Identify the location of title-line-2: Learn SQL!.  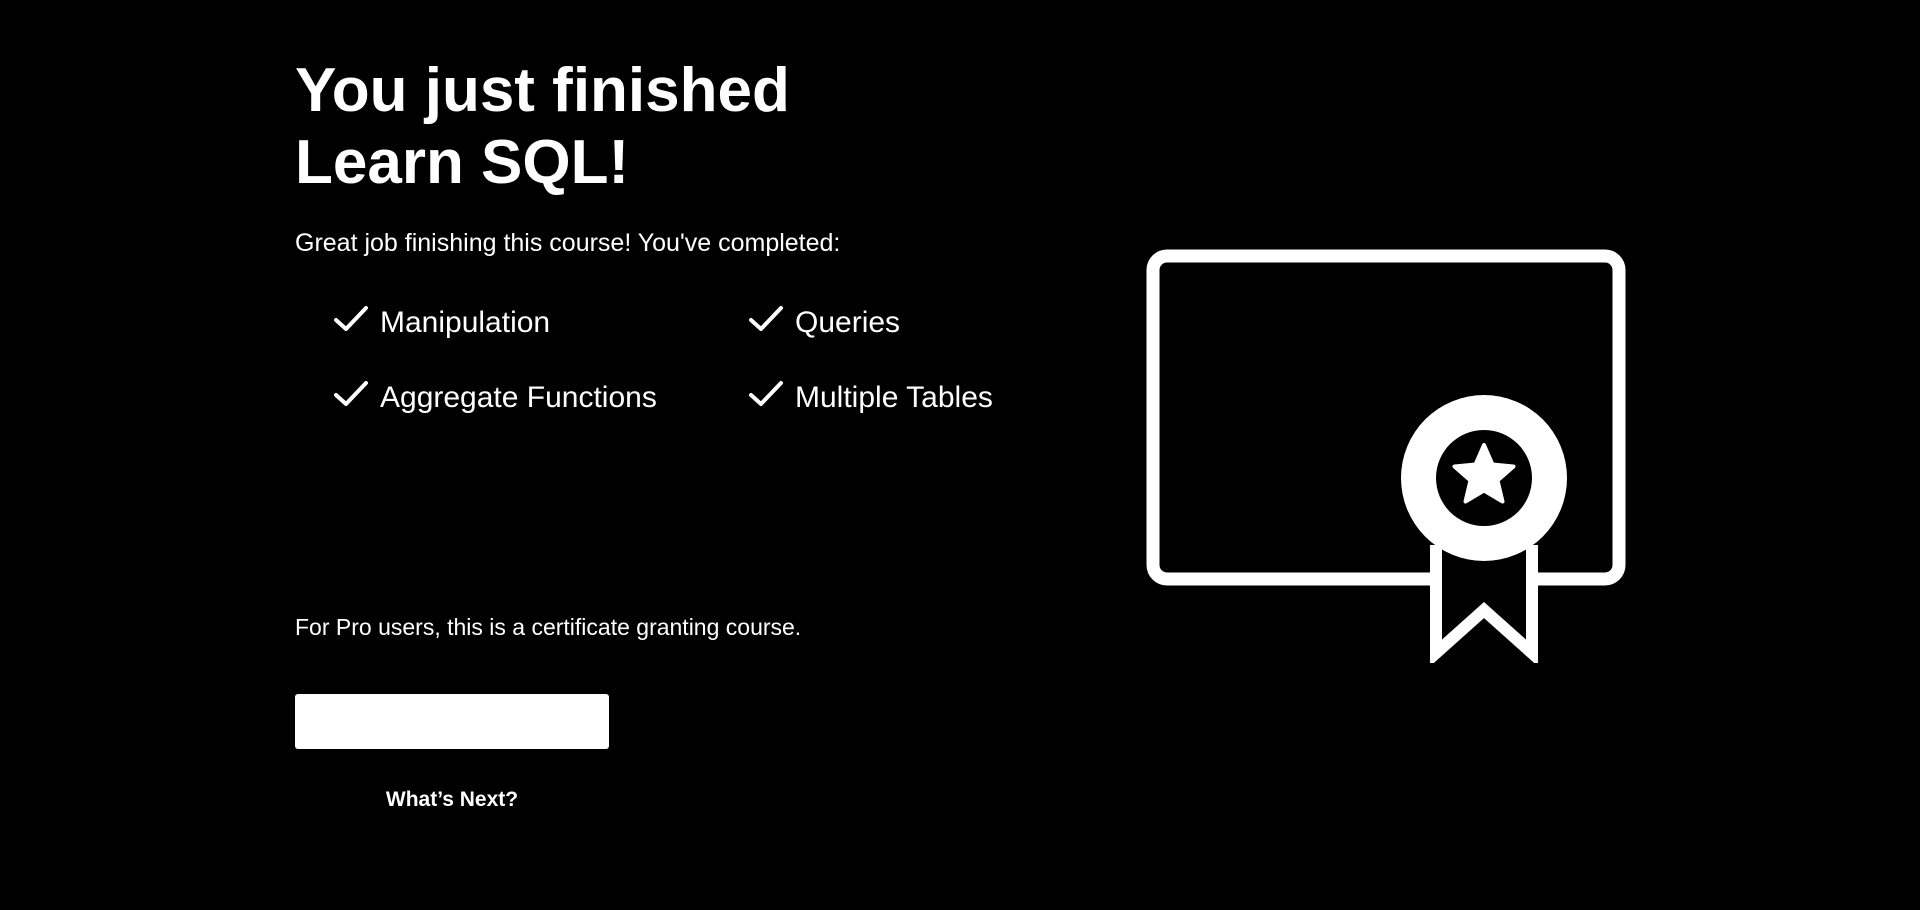
(462, 162).